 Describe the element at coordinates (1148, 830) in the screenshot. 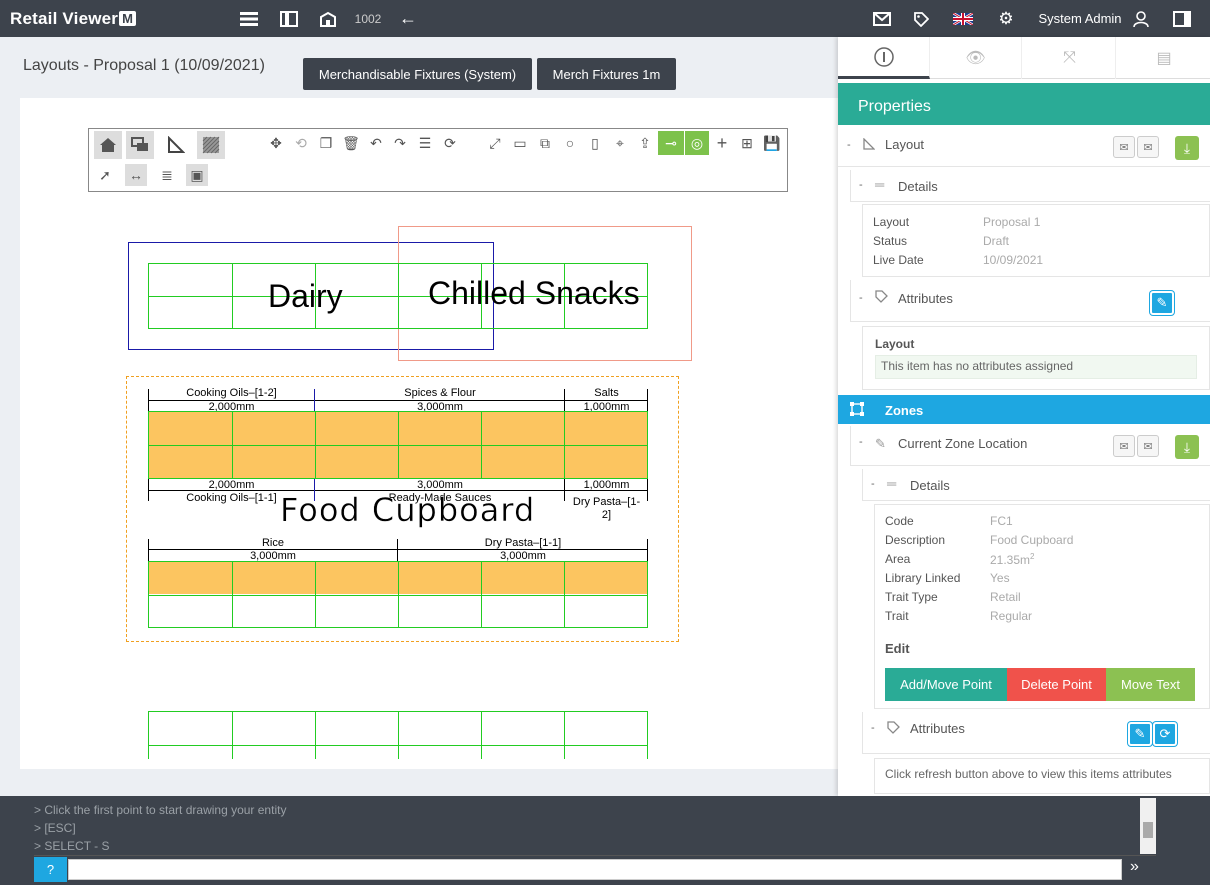

I see `scrollbar-thumb` at that location.